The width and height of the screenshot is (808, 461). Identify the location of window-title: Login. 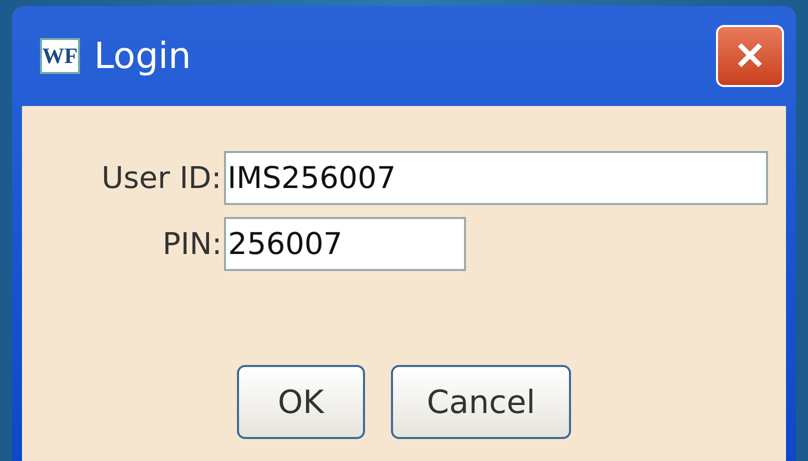
(143, 56).